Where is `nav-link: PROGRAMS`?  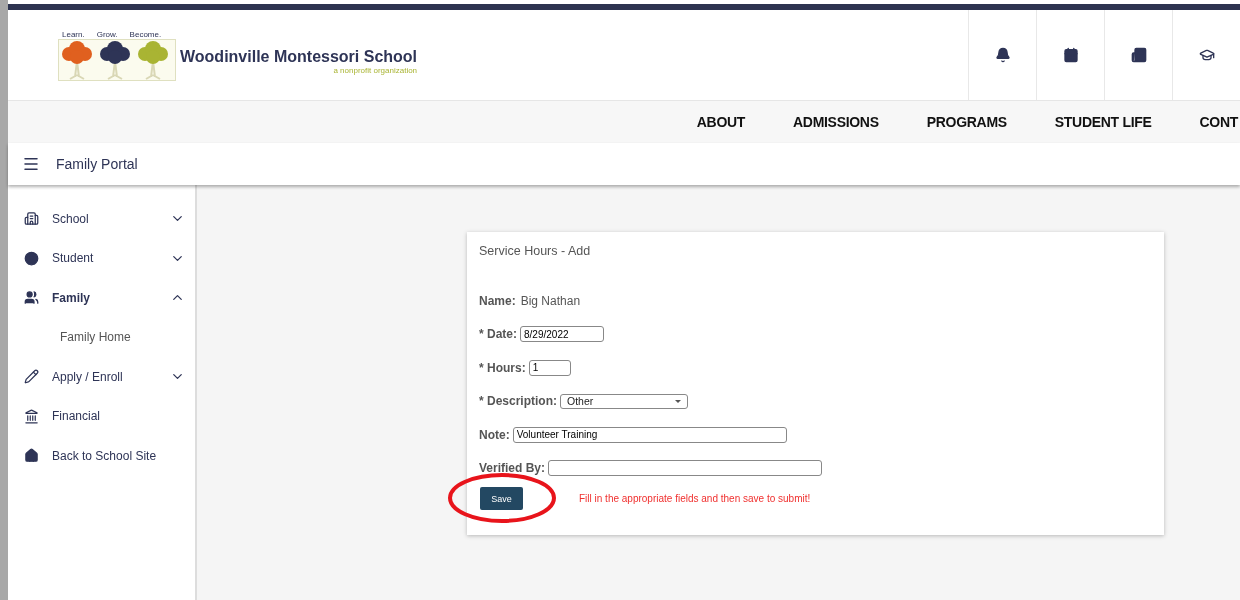 nav-link: PROGRAMS is located at coordinates (966, 122).